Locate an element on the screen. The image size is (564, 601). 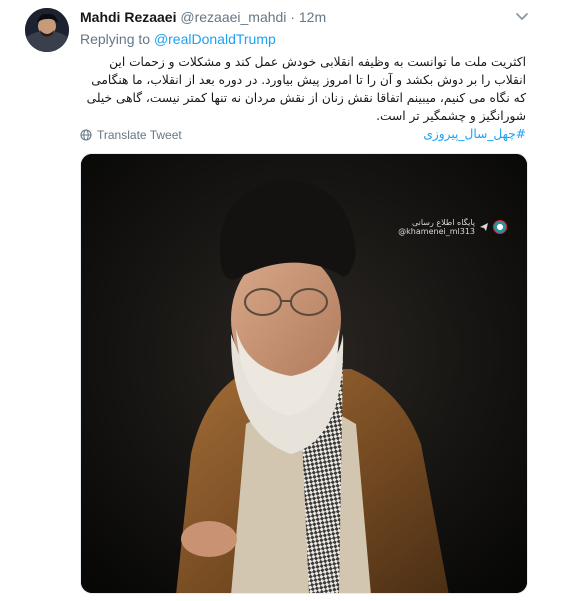
site-logo-icon is located at coordinates (500, 227).